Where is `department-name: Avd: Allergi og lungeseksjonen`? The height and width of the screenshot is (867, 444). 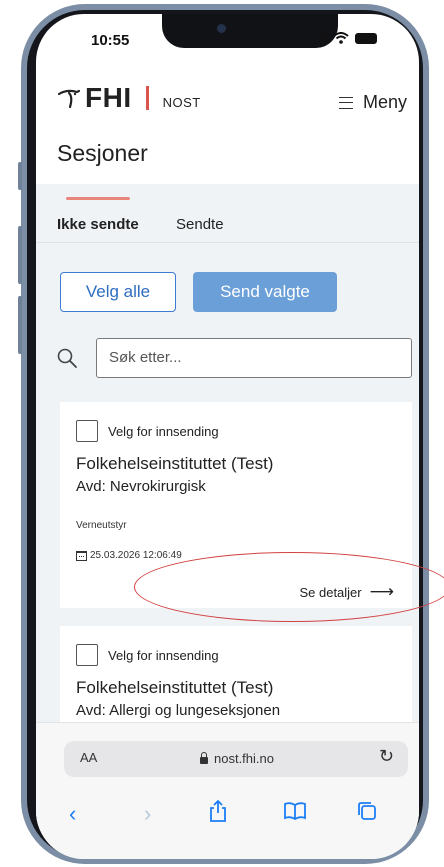 department-name: Avd: Allergi og lungeseksjonen is located at coordinates (178, 710).